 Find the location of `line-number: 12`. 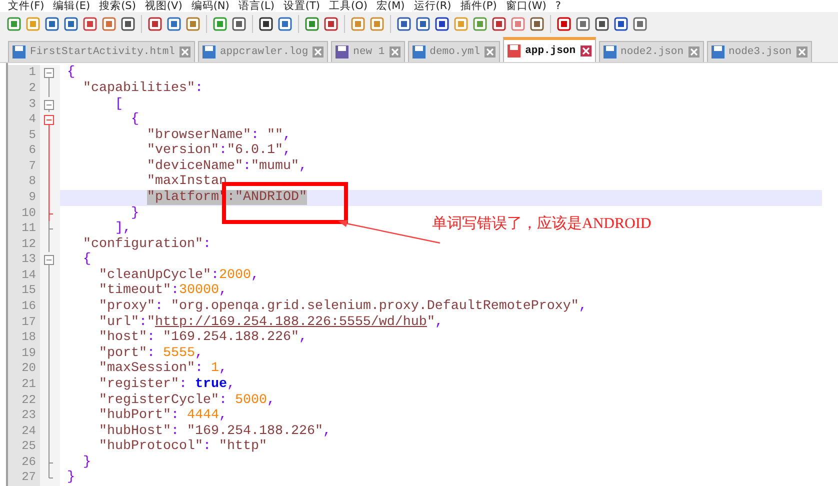

line-number: 12 is located at coordinates (24, 244).